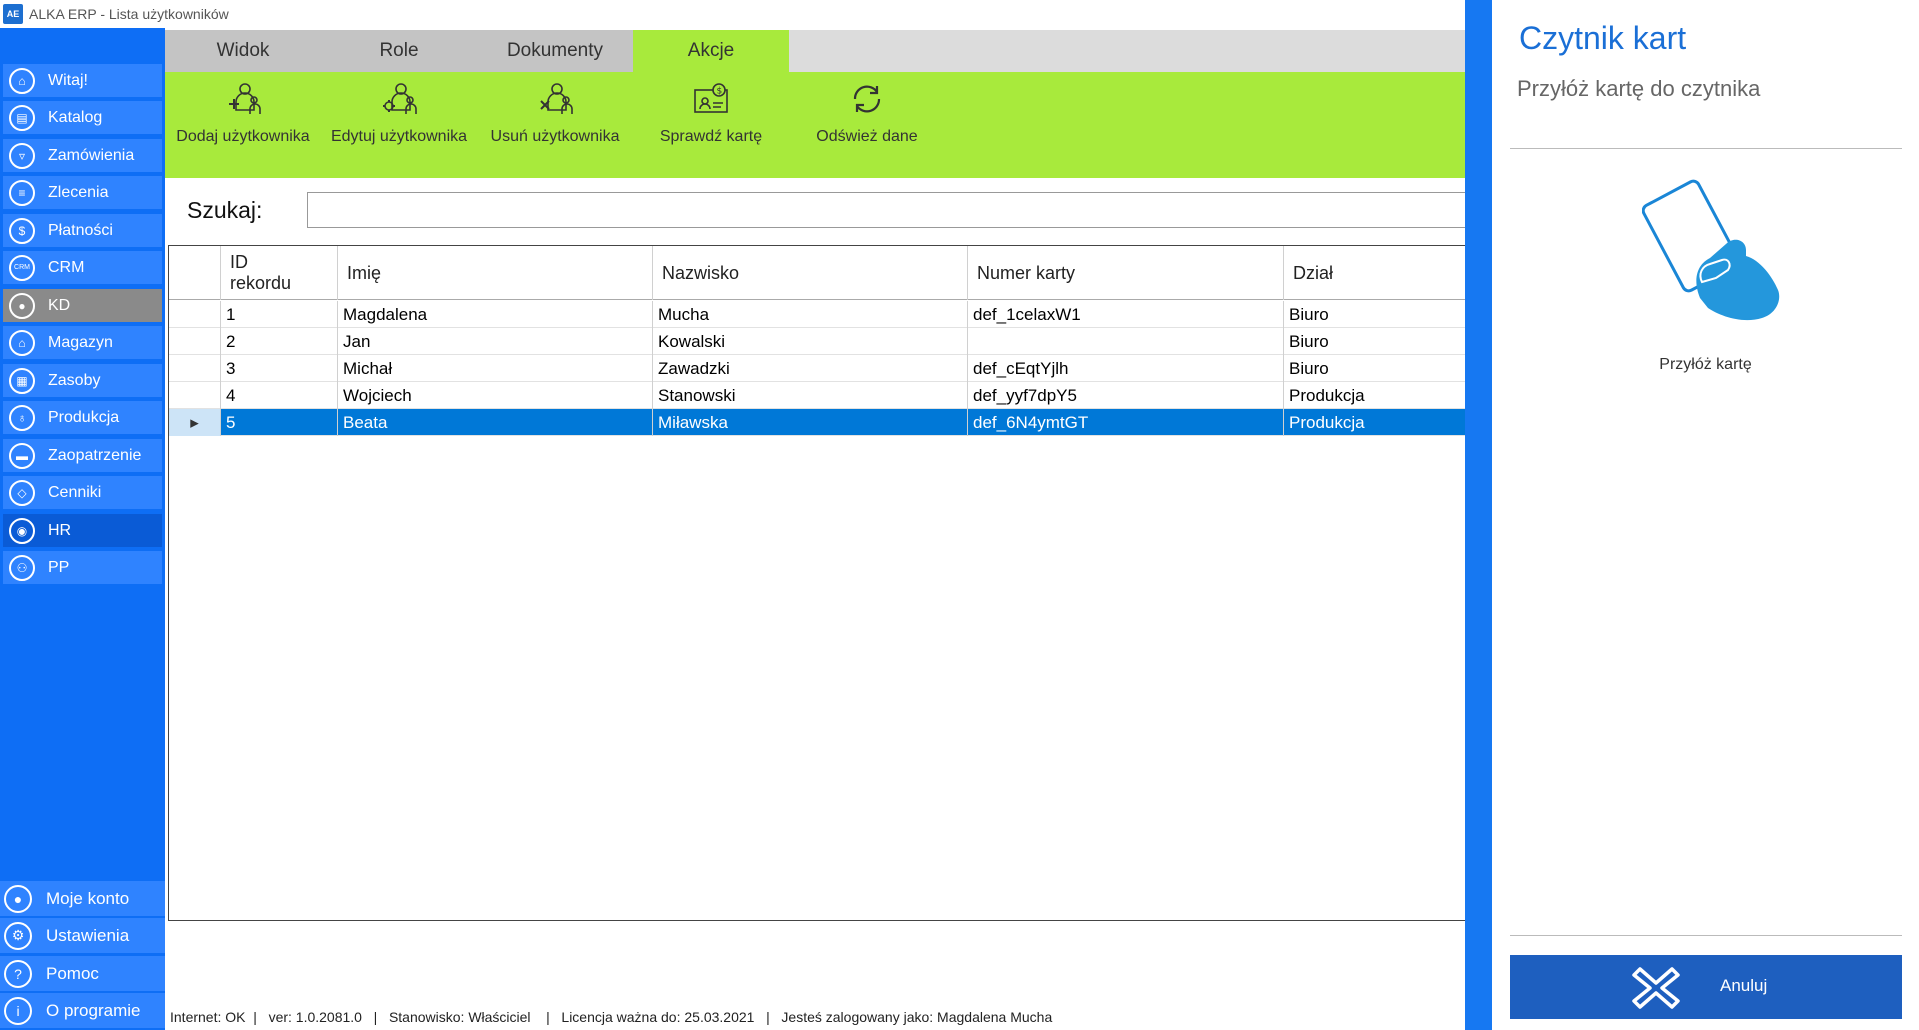 The image size is (1919, 1030). What do you see at coordinates (810, 314) in the screenshot?
I see `cell-nazwisko: Mucha` at bounding box center [810, 314].